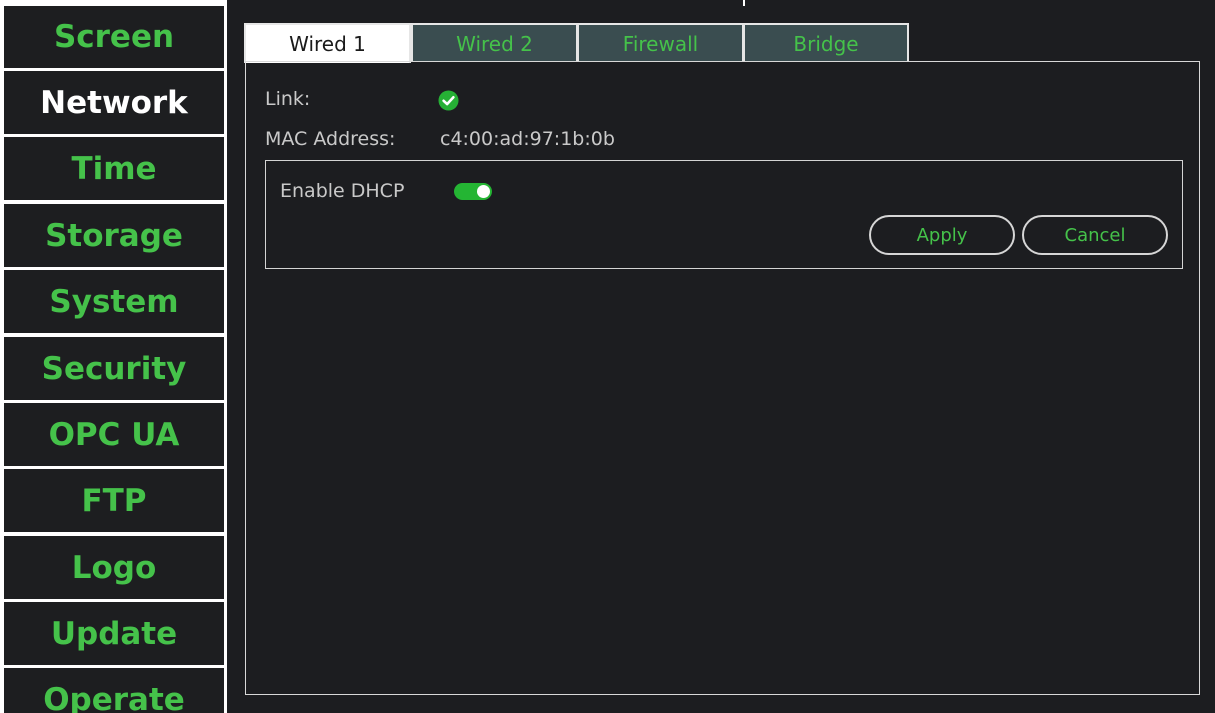 The height and width of the screenshot is (713, 1215). What do you see at coordinates (288, 99) in the screenshot?
I see `link-label: Link:` at bounding box center [288, 99].